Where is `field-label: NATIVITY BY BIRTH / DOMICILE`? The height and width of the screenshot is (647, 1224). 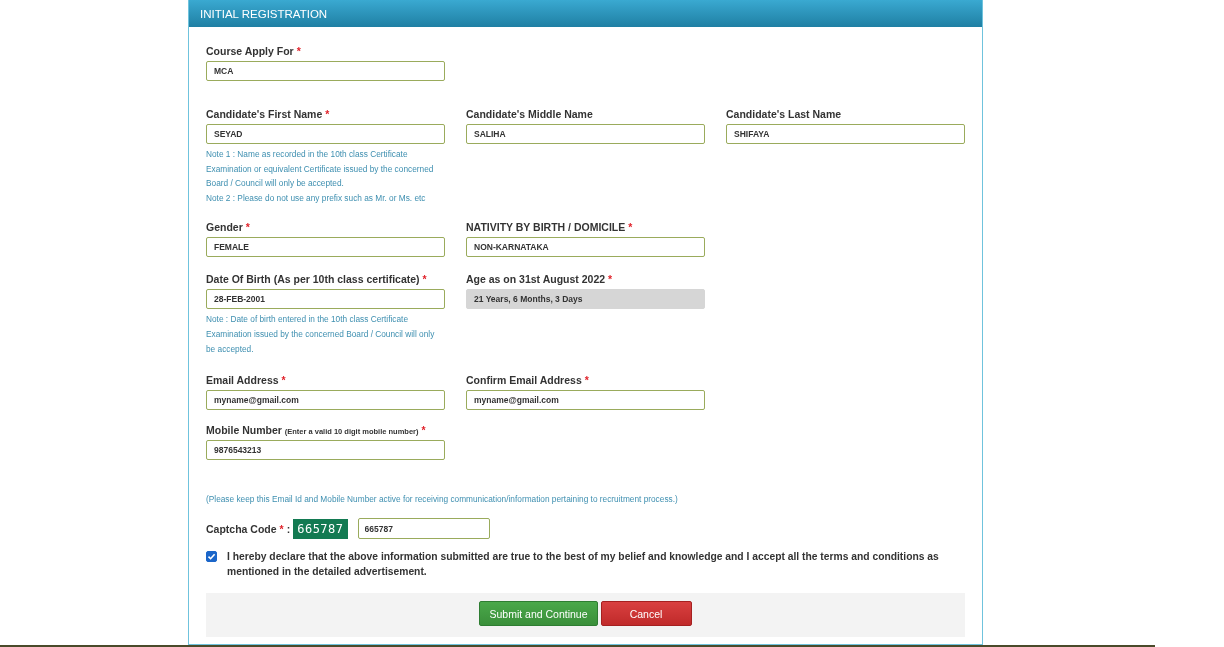 field-label: NATIVITY BY BIRTH / DOMICILE is located at coordinates (546, 227).